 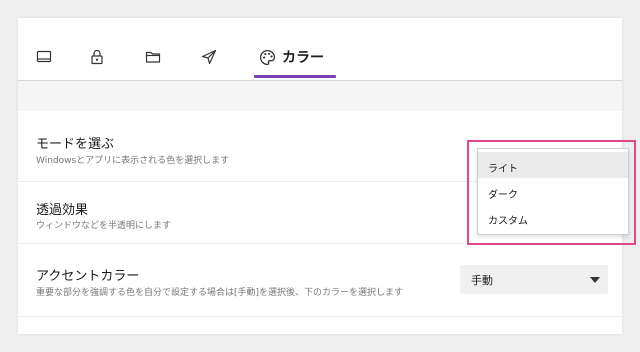 I want to click on active-tab-indicator, so click(x=295, y=76).